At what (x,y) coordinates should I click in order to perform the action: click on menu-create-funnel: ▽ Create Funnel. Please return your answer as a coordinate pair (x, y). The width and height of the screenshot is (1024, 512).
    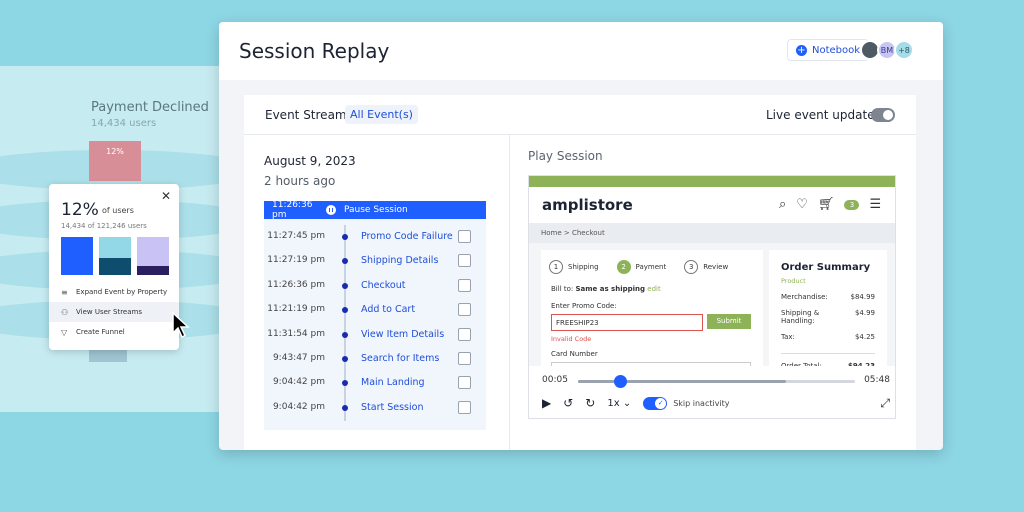
    Looking at the image, I should click on (114, 332).